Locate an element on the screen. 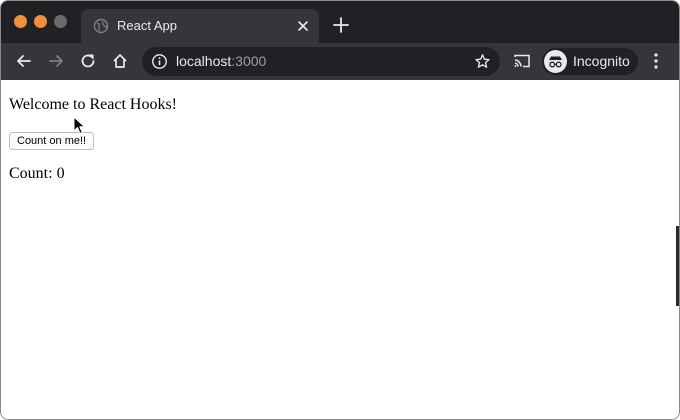 The image size is (680, 420). tab-title: React App is located at coordinates (147, 25).